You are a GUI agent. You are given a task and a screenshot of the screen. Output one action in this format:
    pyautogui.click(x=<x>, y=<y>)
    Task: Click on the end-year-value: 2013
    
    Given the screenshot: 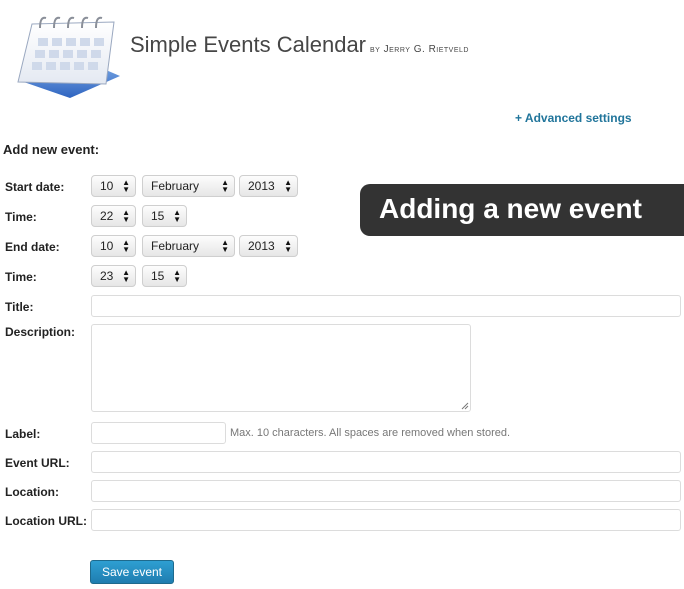 What is the action you would take?
    pyautogui.click(x=261, y=246)
    